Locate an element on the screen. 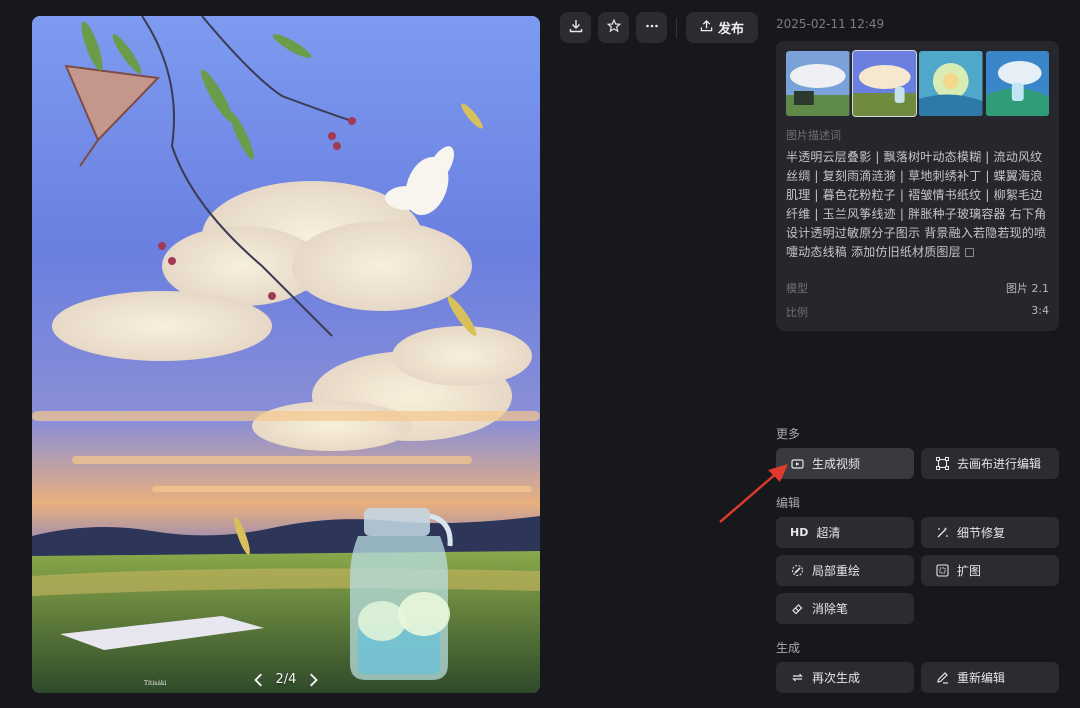  more-icon is located at coordinates (652, 27).